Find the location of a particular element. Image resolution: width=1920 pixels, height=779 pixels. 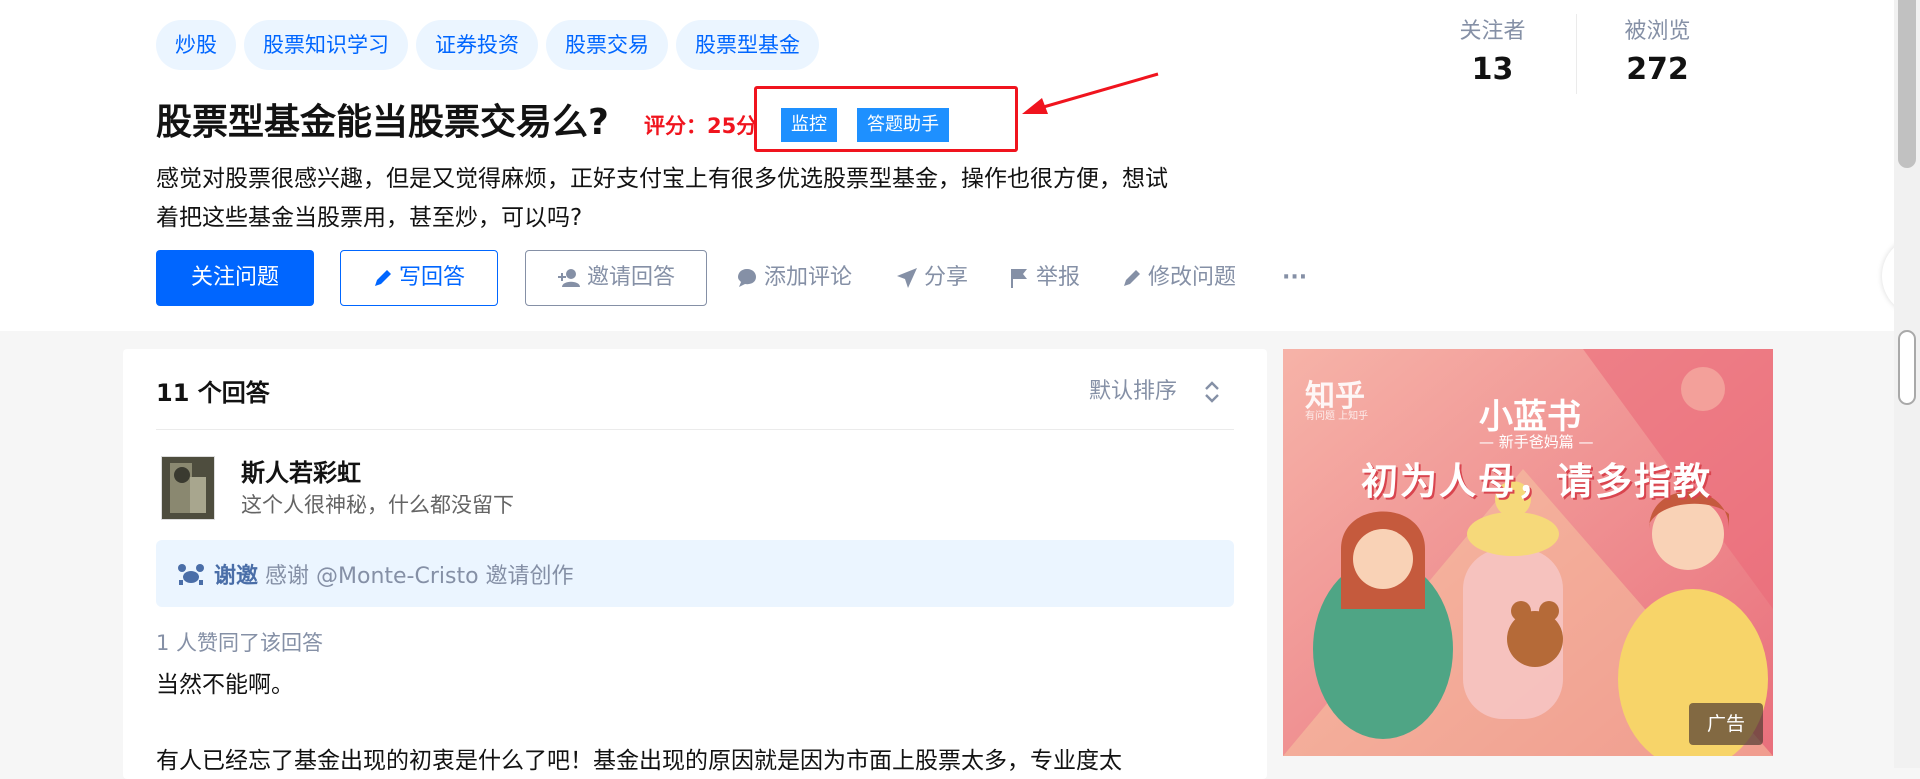

views-label: 被浏览 is located at coordinates (1657, 31).